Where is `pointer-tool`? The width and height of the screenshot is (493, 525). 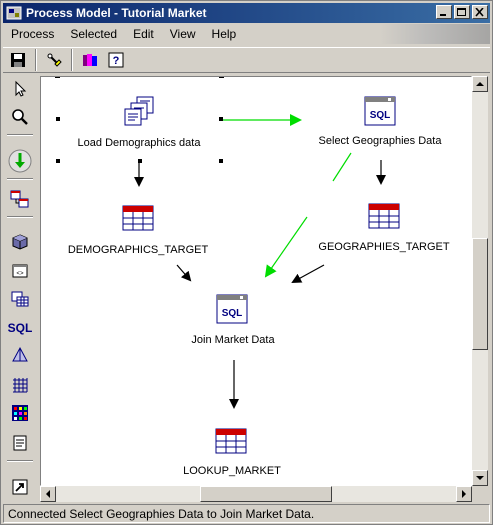 pointer-tool is located at coordinates (20, 89).